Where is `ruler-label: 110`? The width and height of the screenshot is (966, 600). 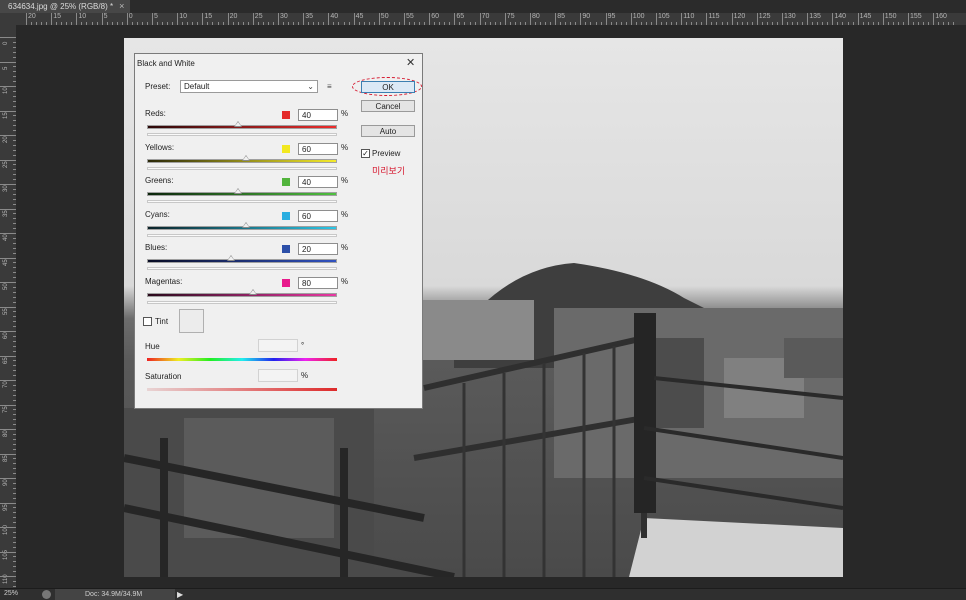
ruler-label: 110 is located at coordinates (689, 16).